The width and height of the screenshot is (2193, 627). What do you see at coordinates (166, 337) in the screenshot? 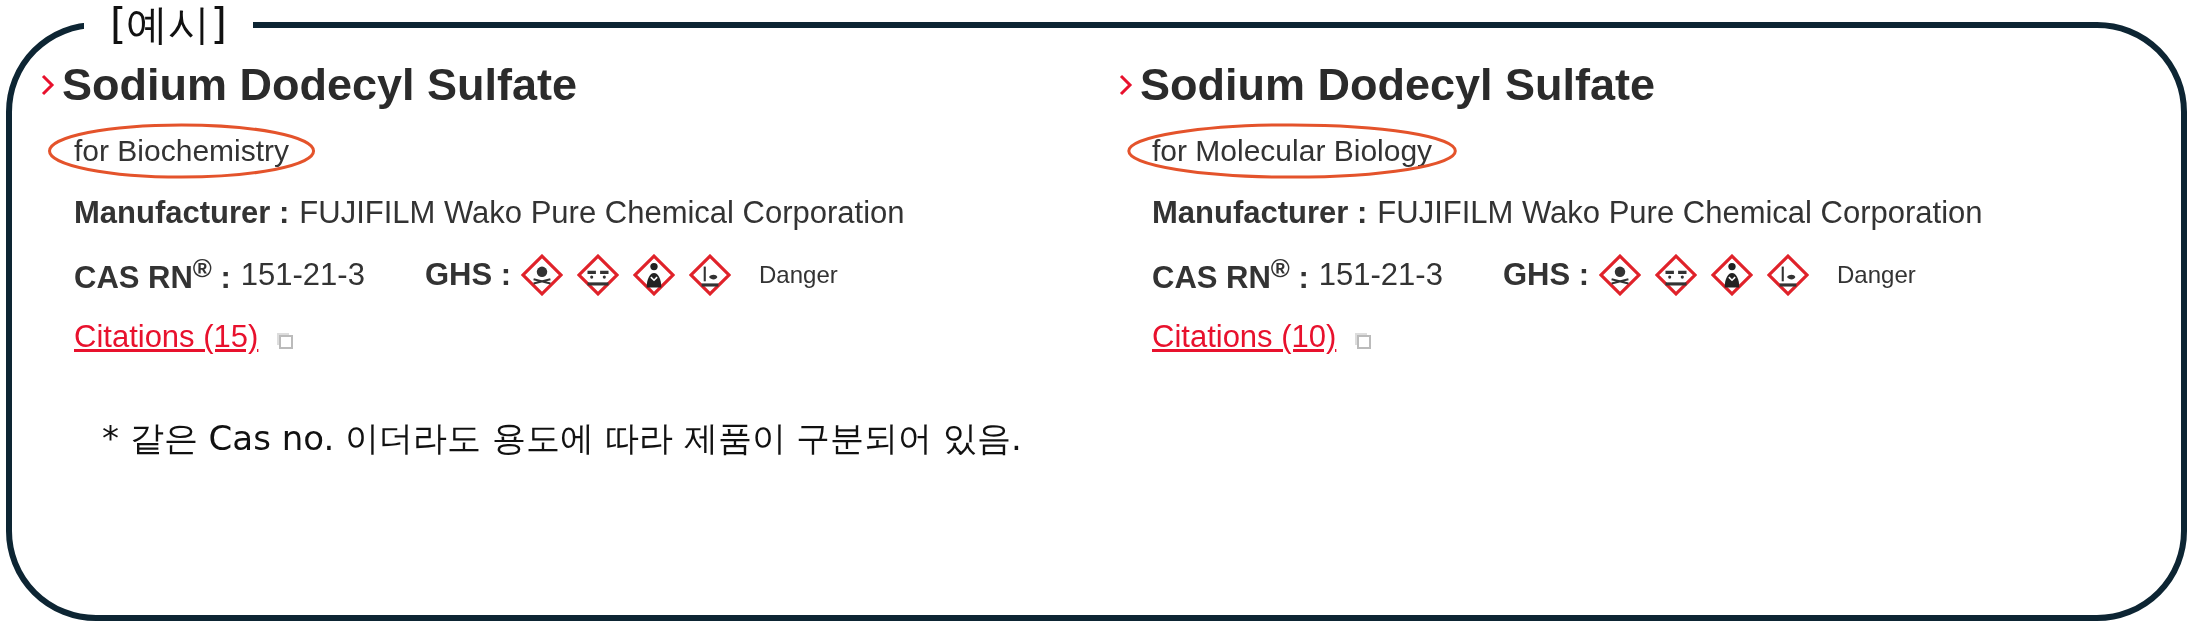
I see `citations-link: Citations (15)` at bounding box center [166, 337].